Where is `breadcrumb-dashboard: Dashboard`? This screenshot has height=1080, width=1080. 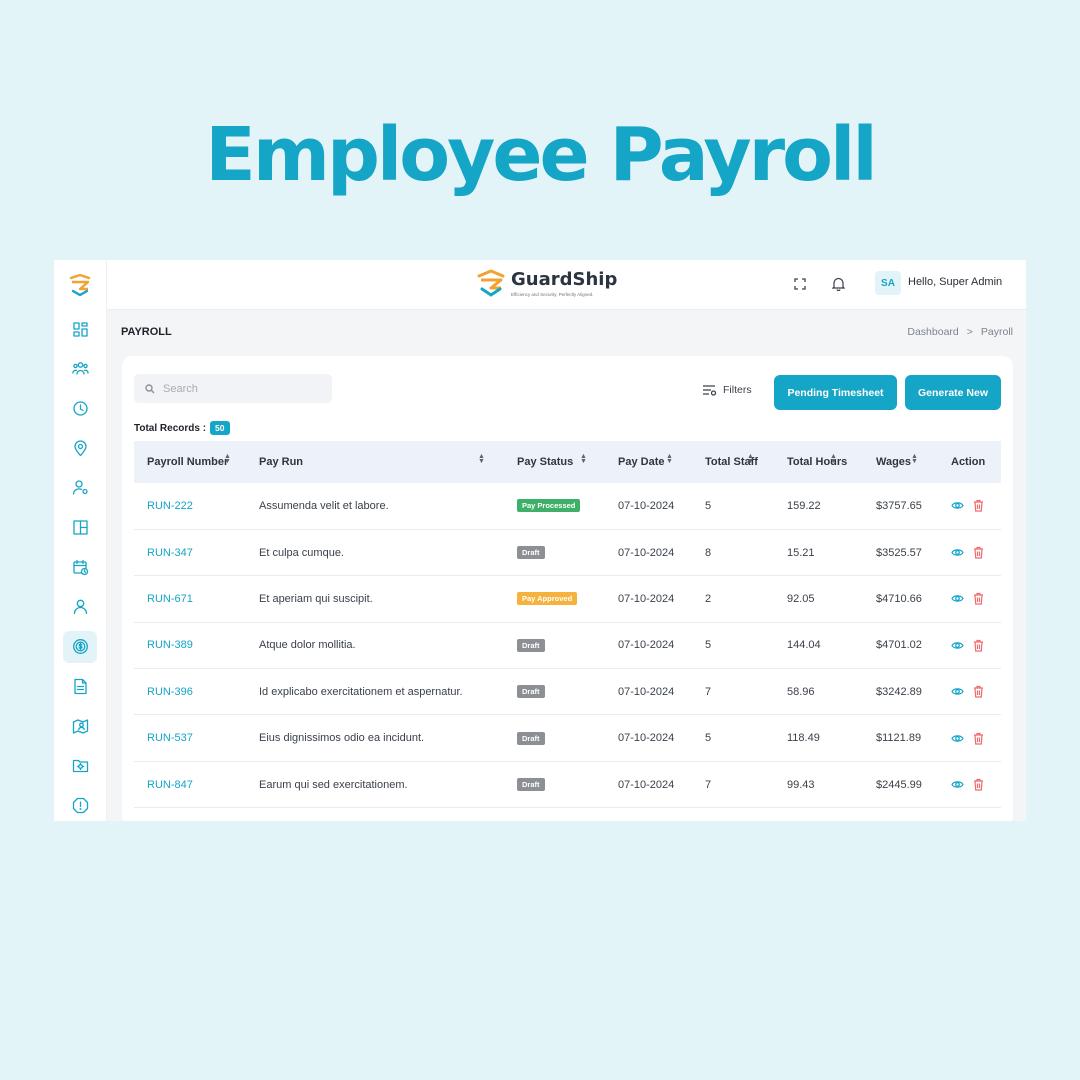 breadcrumb-dashboard: Dashboard is located at coordinates (932, 332).